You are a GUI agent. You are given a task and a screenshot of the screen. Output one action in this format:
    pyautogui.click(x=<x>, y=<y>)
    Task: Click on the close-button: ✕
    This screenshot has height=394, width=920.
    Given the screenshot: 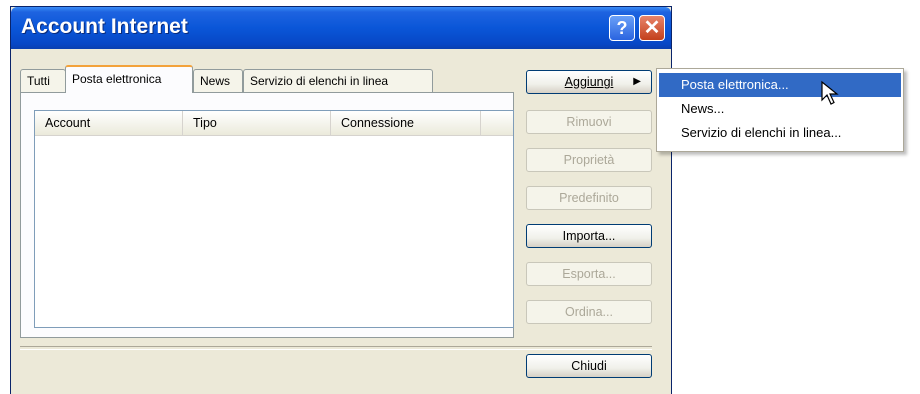 What is the action you would take?
    pyautogui.click(x=652, y=28)
    